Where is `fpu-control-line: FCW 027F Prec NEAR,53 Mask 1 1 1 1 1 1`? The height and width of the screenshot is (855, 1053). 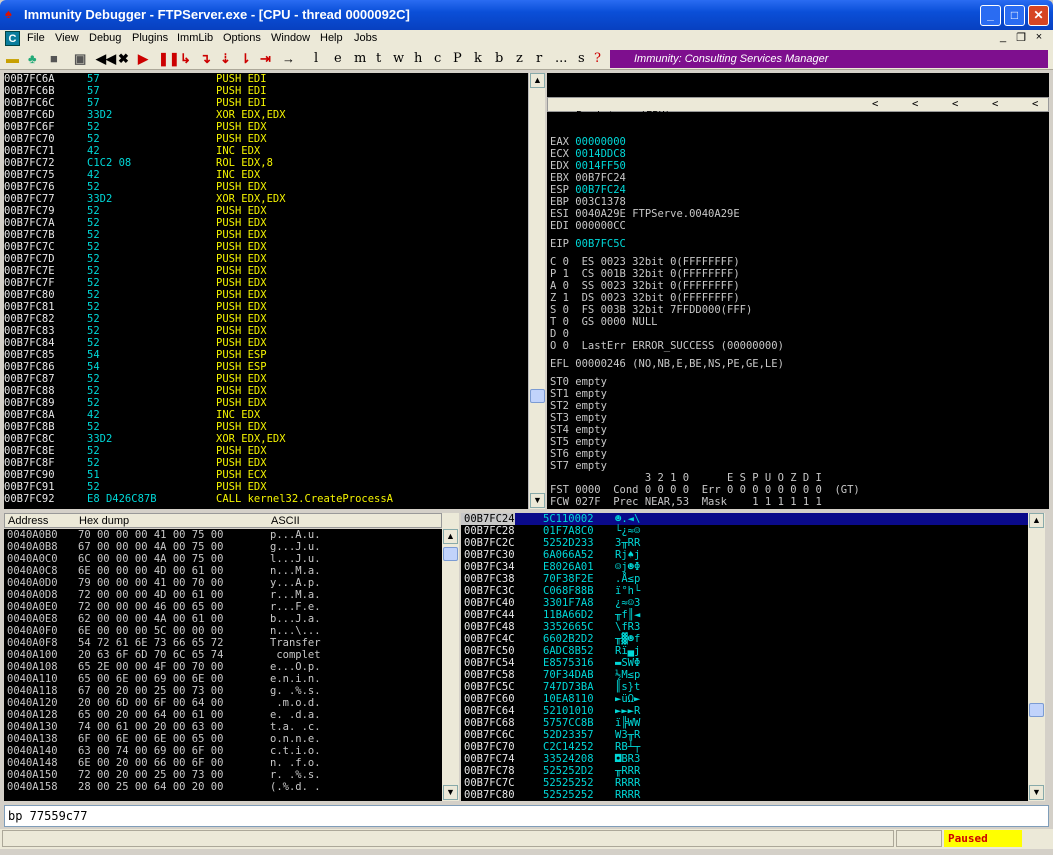
fpu-control-line: FCW 027F Prec NEAR,53 Mask 1 1 1 1 1 1 is located at coordinates (686, 502).